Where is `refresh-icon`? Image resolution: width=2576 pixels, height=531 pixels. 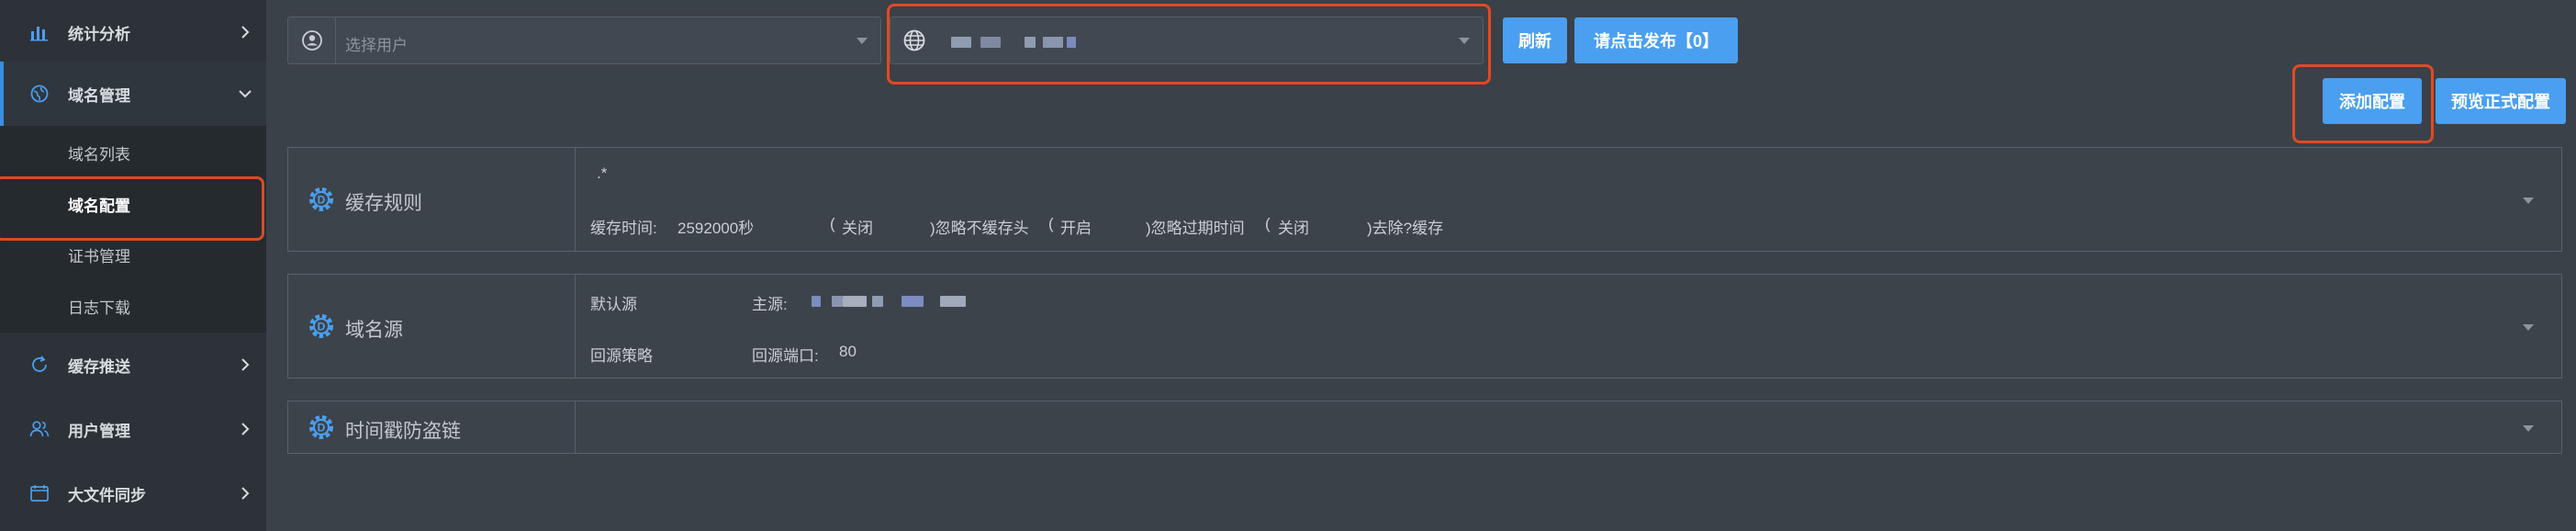
refresh-icon is located at coordinates (39, 364).